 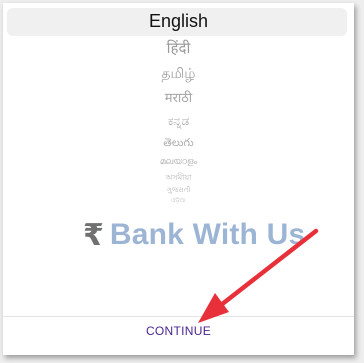 What do you see at coordinates (178, 201) in the screenshot?
I see `language-option: ଓଡ଼ିଆ` at bounding box center [178, 201].